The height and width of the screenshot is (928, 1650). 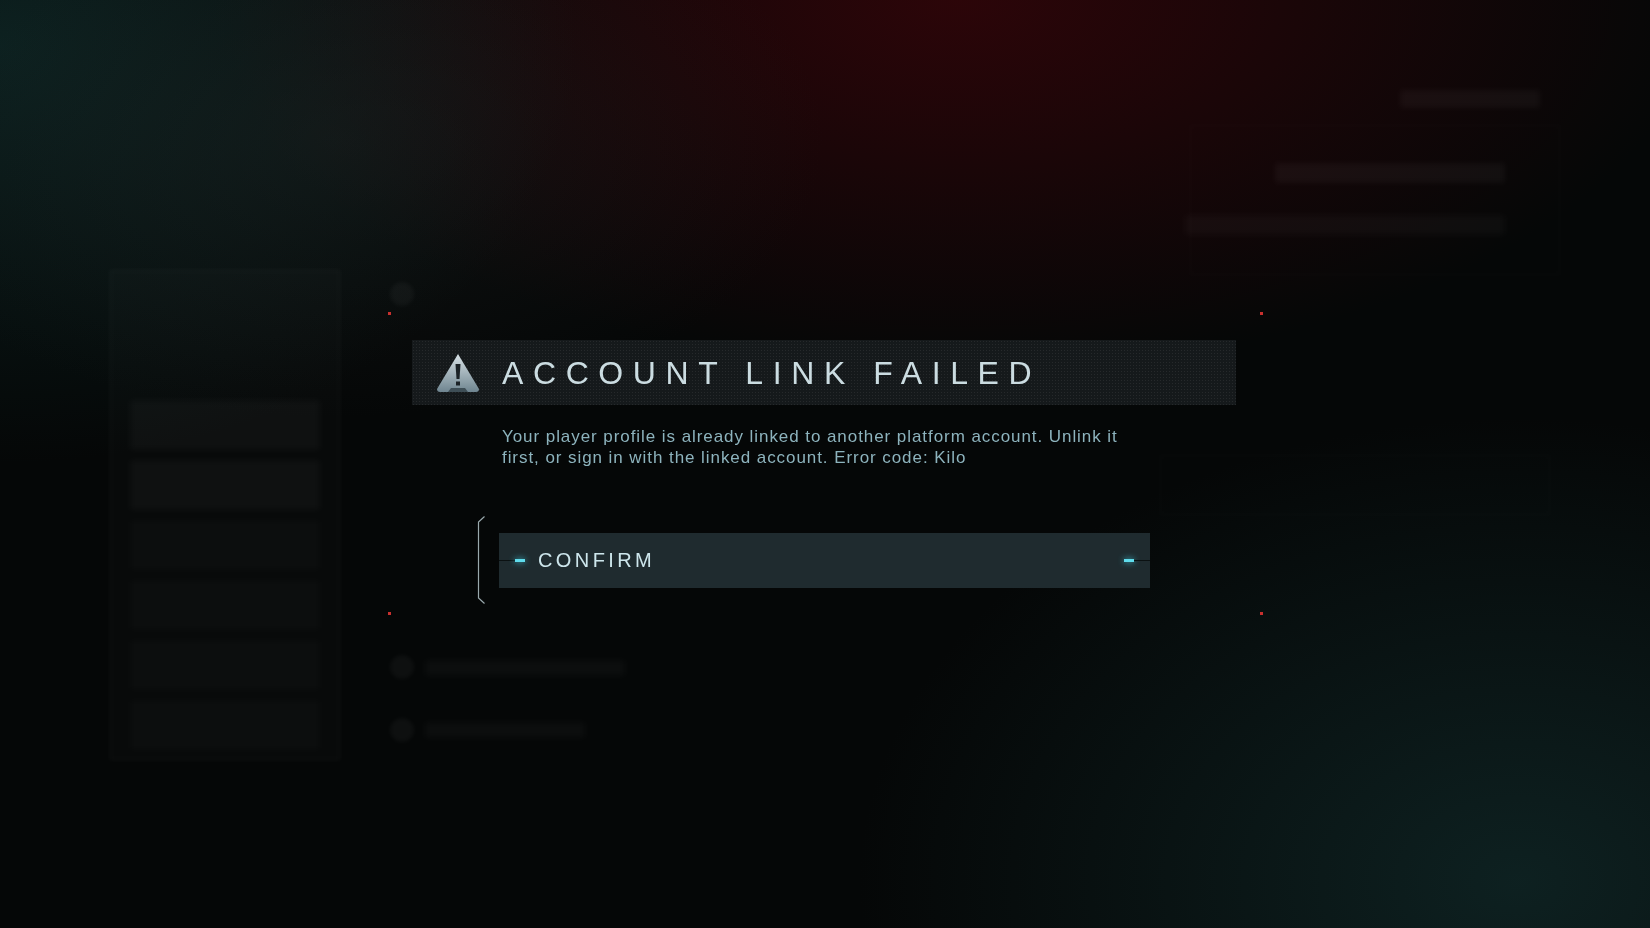 I want to click on focus-bracket-icon, so click(x=480, y=560).